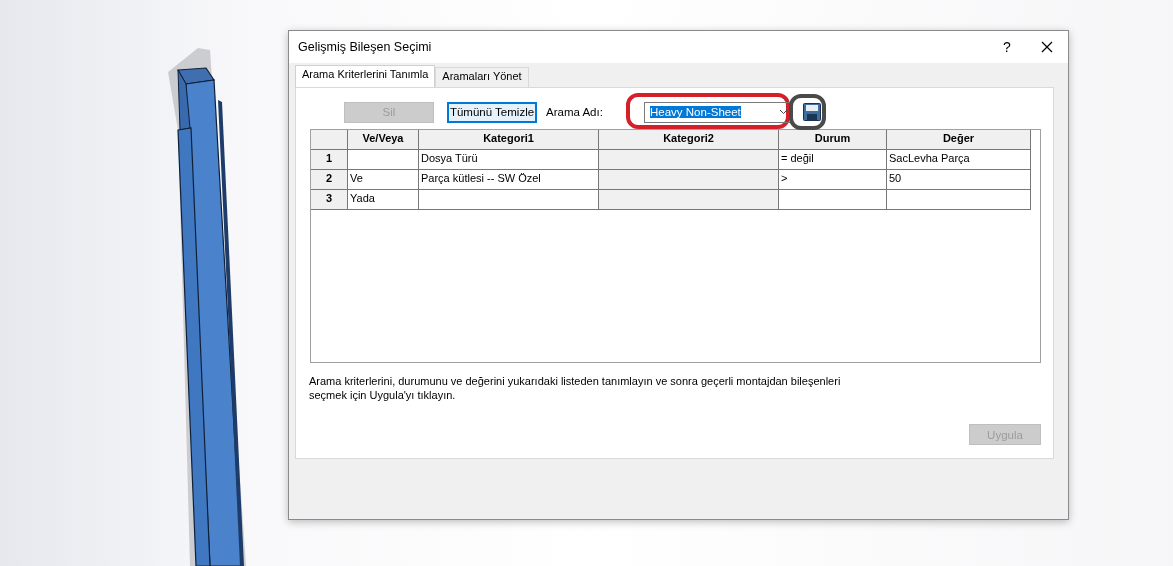  Describe the element at coordinates (833, 160) in the screenshot. I see `table-cell: = değil` at that location.